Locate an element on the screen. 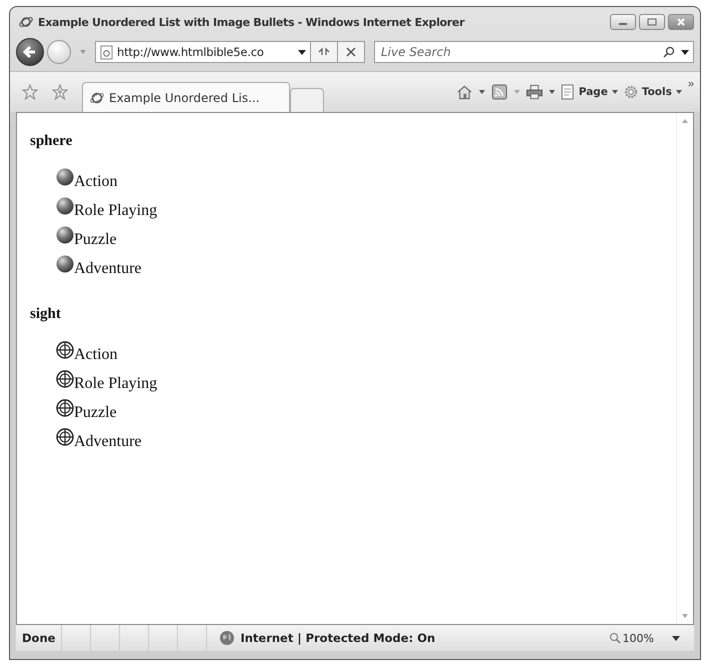 The width and height of the screenshot is (704, 667). zoom-icon is located at coordinates (614, 638).